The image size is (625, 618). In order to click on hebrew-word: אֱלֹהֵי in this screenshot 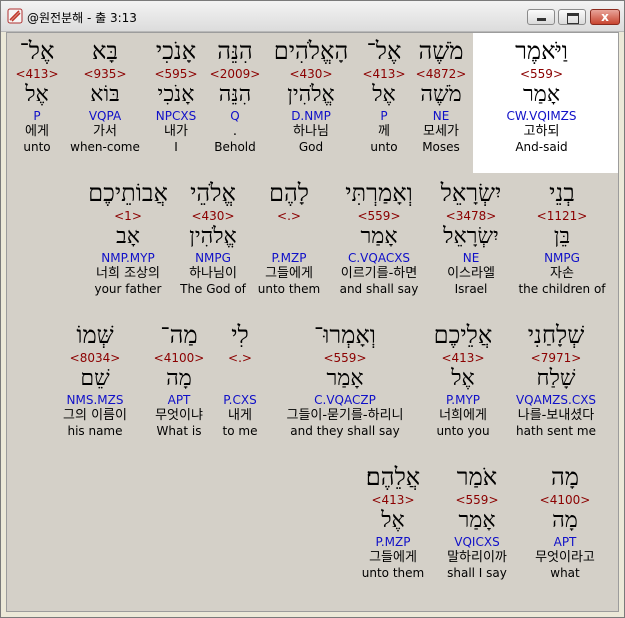, I will do `click(213, 193)`.